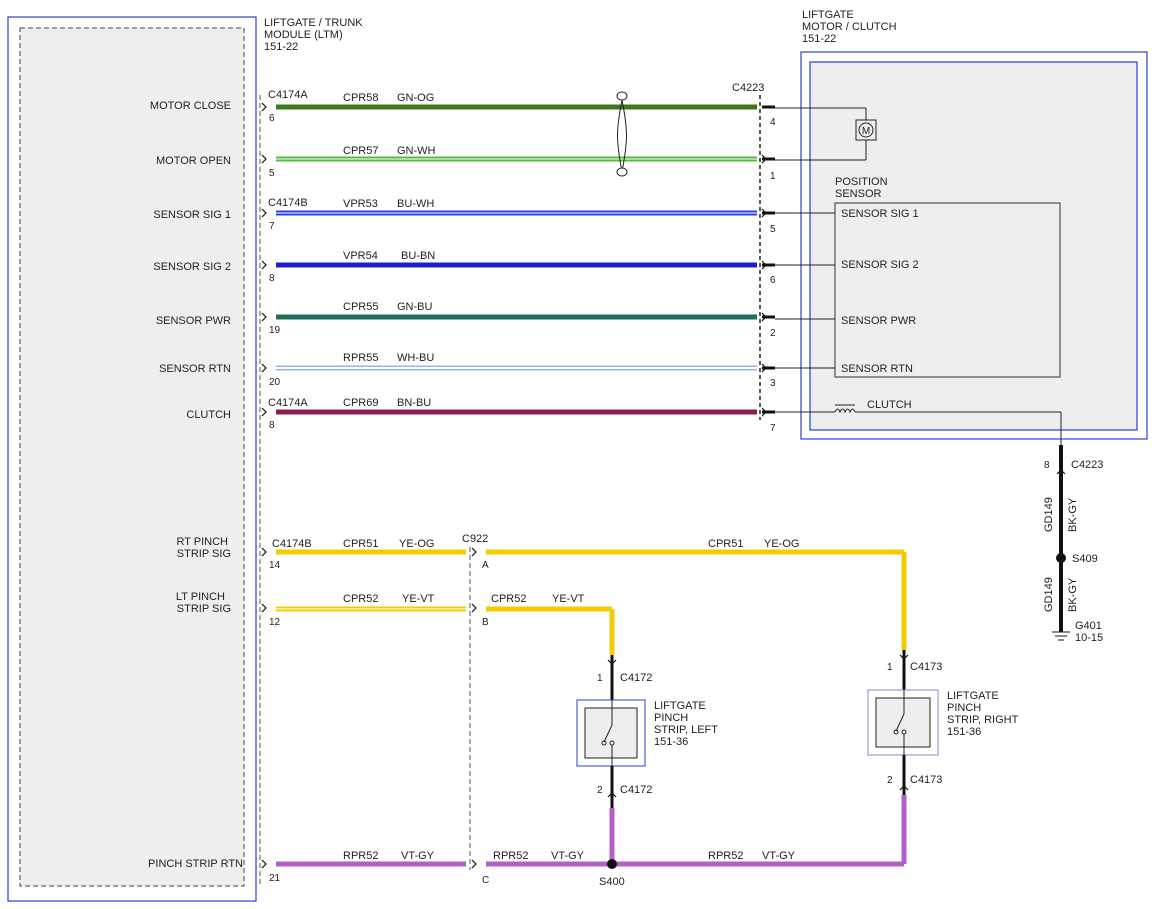  I want to click on ltm-pin-clutch: CLUTCH, so click(208, 415).